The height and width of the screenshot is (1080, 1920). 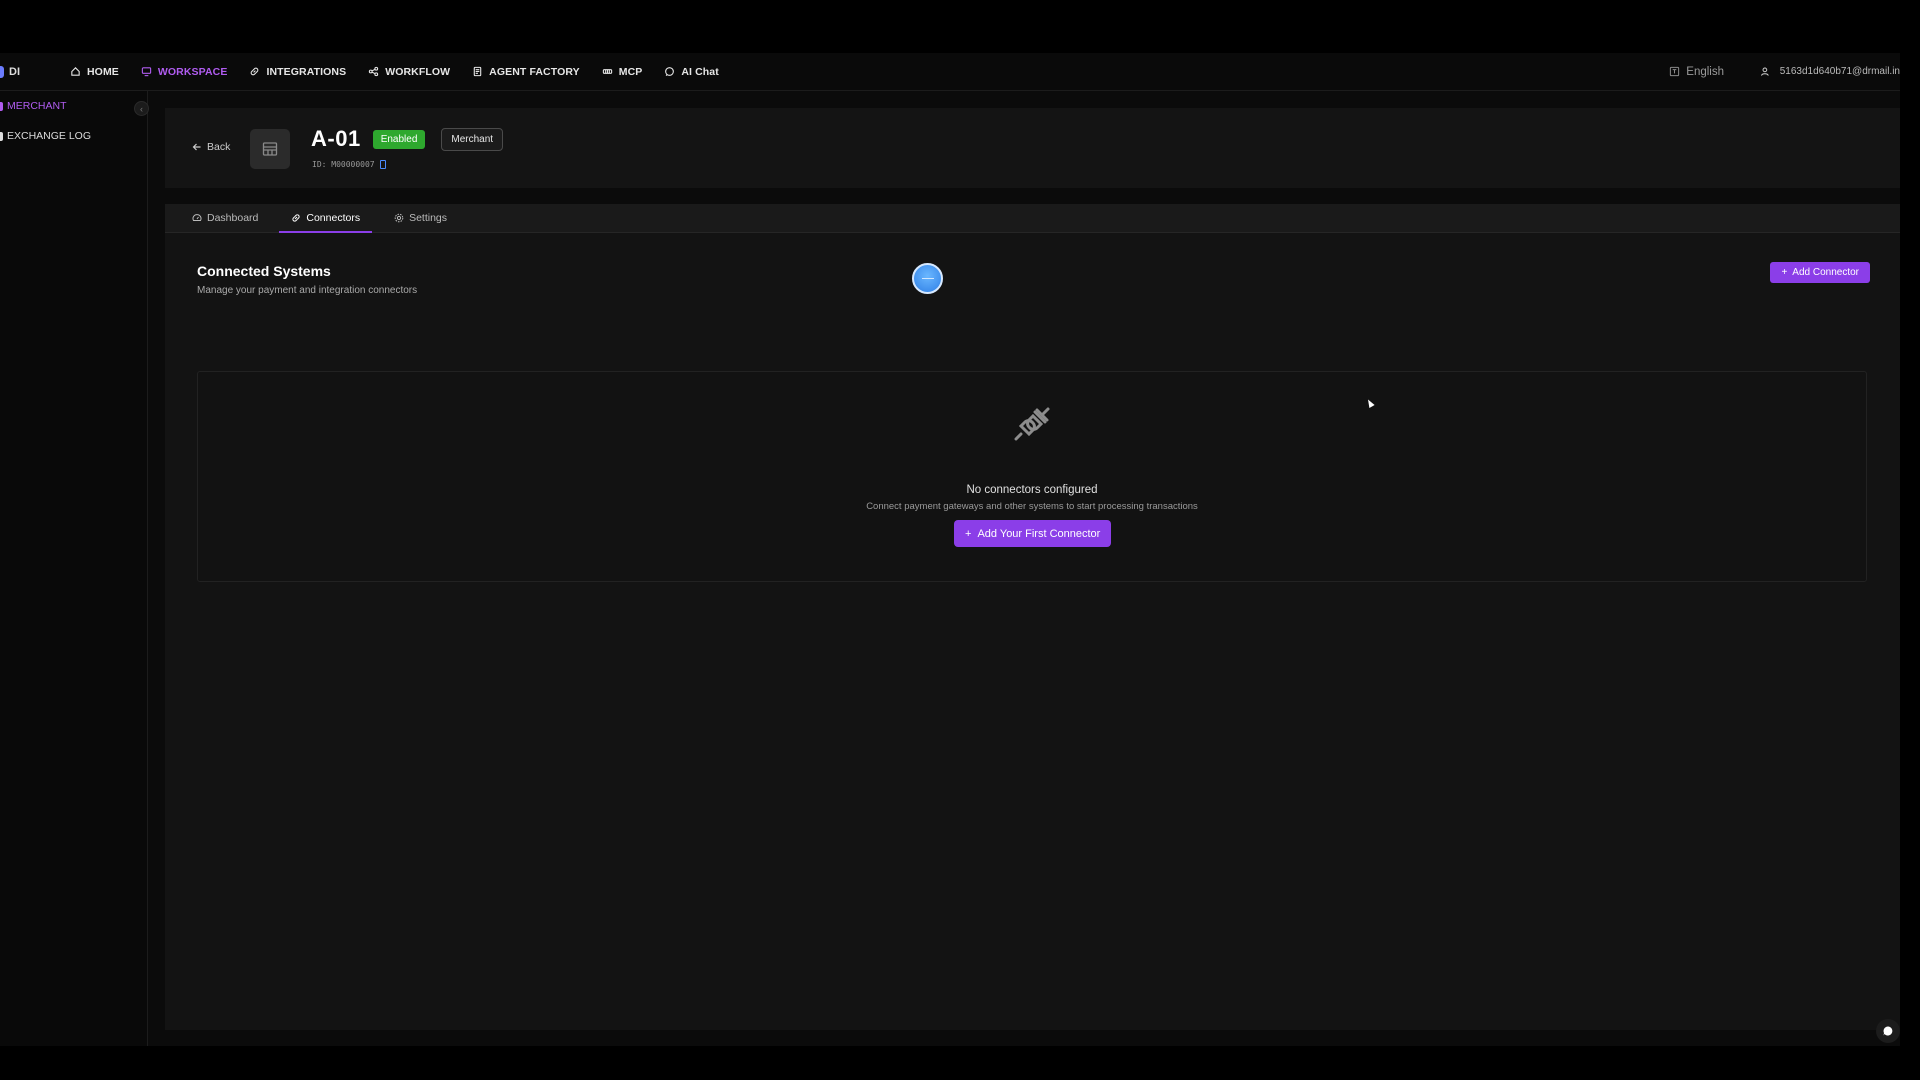 I want to click on add-connector-button: + Add Connector, so click(x=1820, y=272).